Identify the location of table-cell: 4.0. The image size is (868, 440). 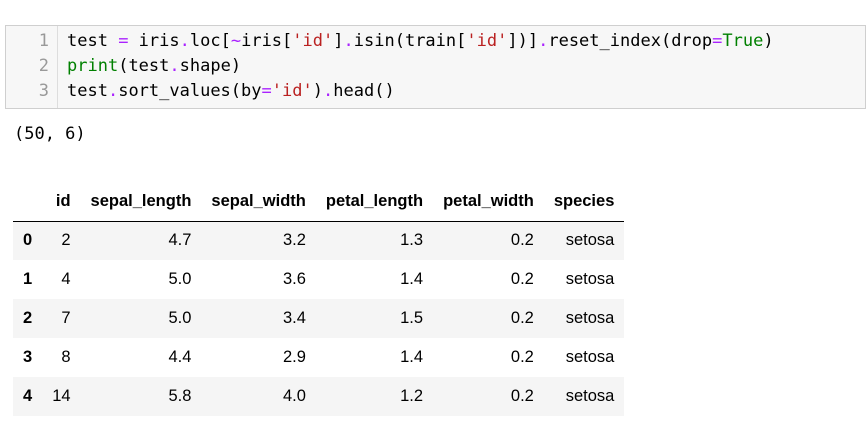
(294, 396).